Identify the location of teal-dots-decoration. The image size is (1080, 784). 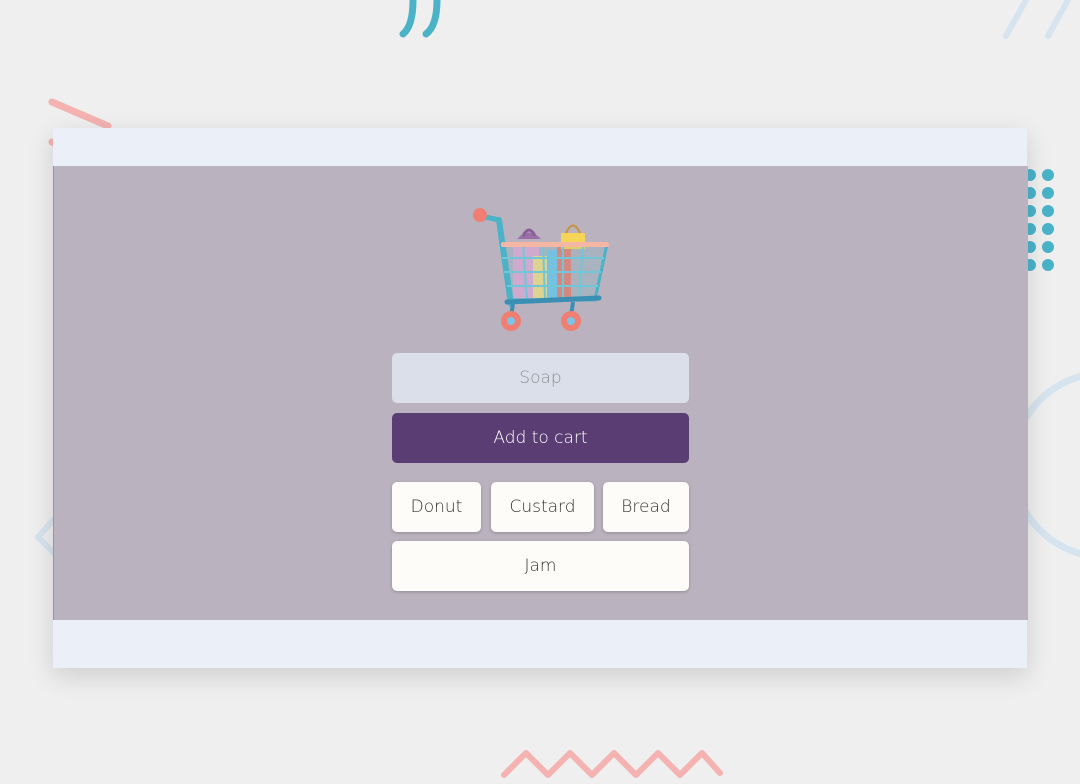
(1039, 220).